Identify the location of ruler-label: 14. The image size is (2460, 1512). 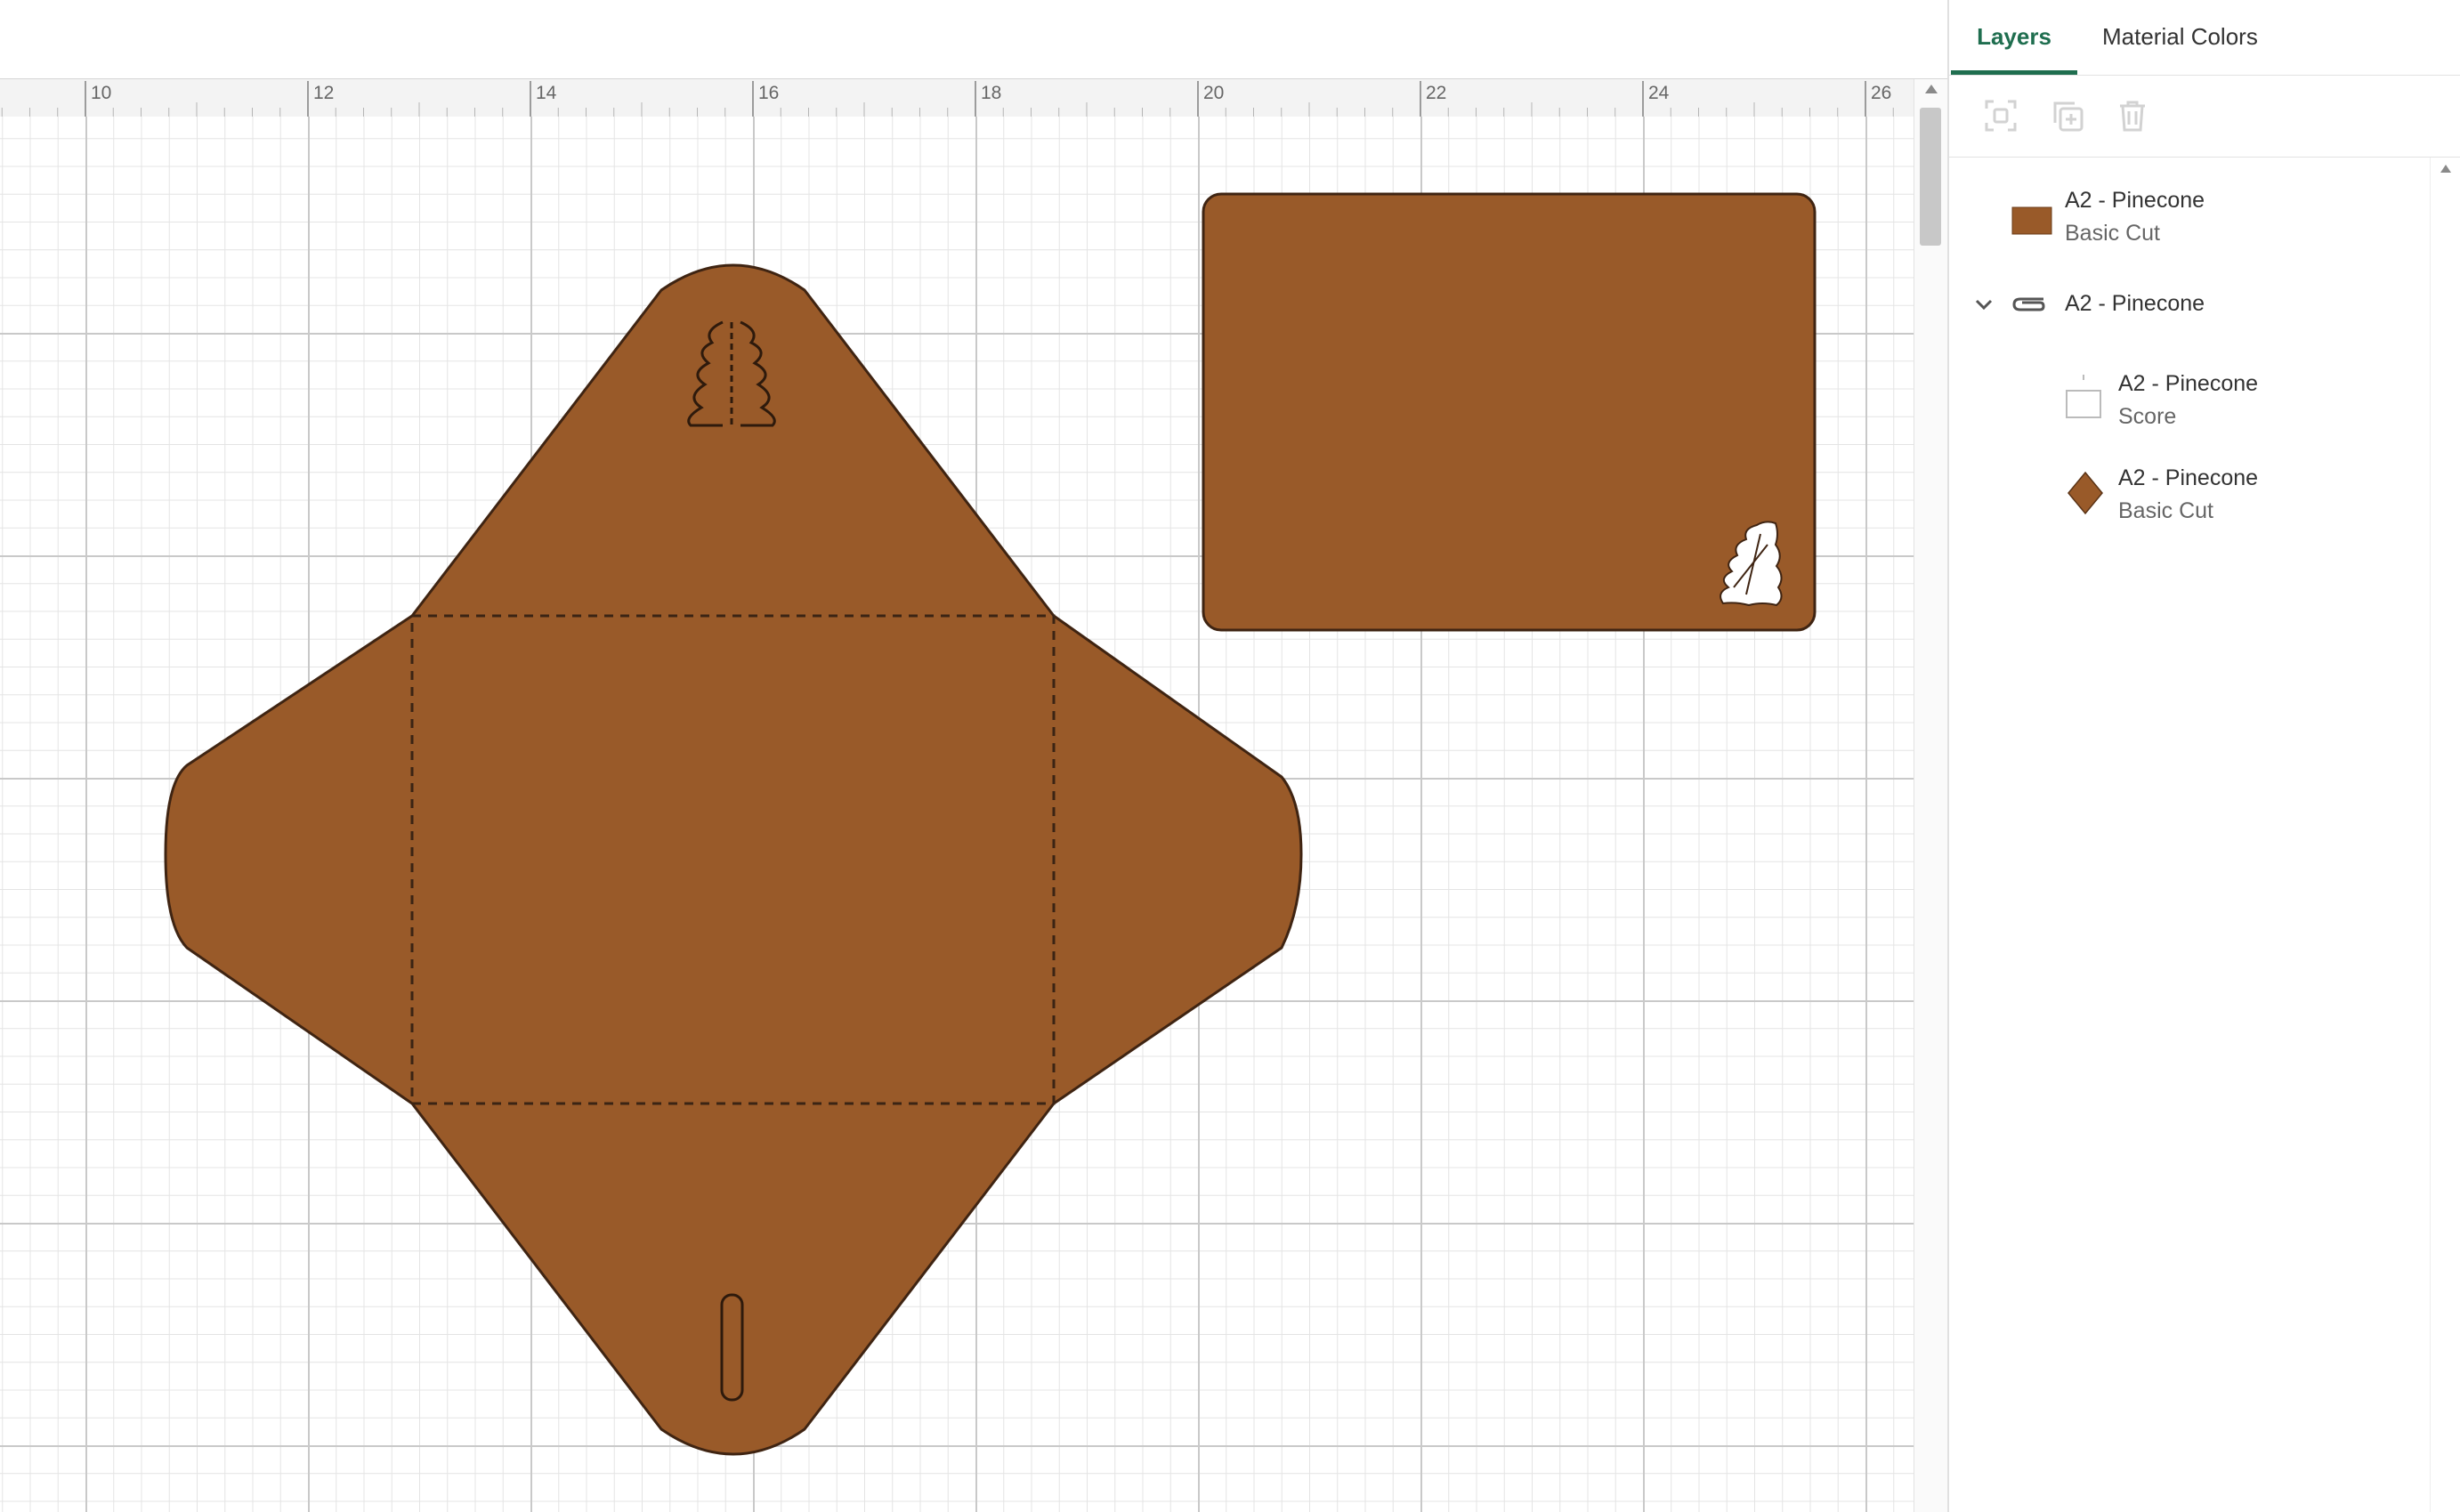
(546, 93).